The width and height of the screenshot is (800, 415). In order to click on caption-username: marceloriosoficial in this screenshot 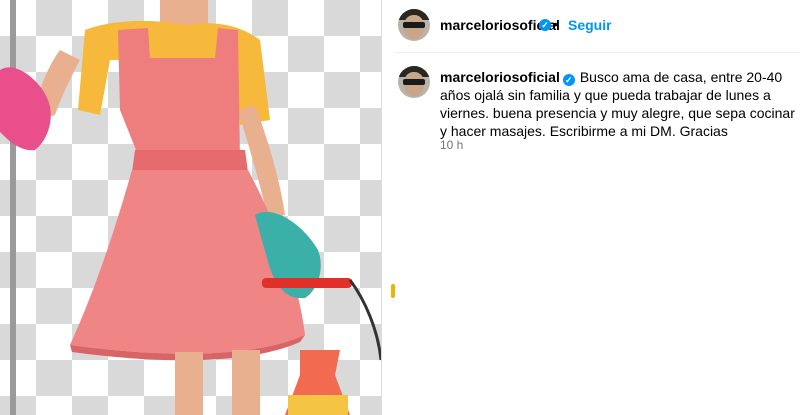, I will do `click(500, 77)`.